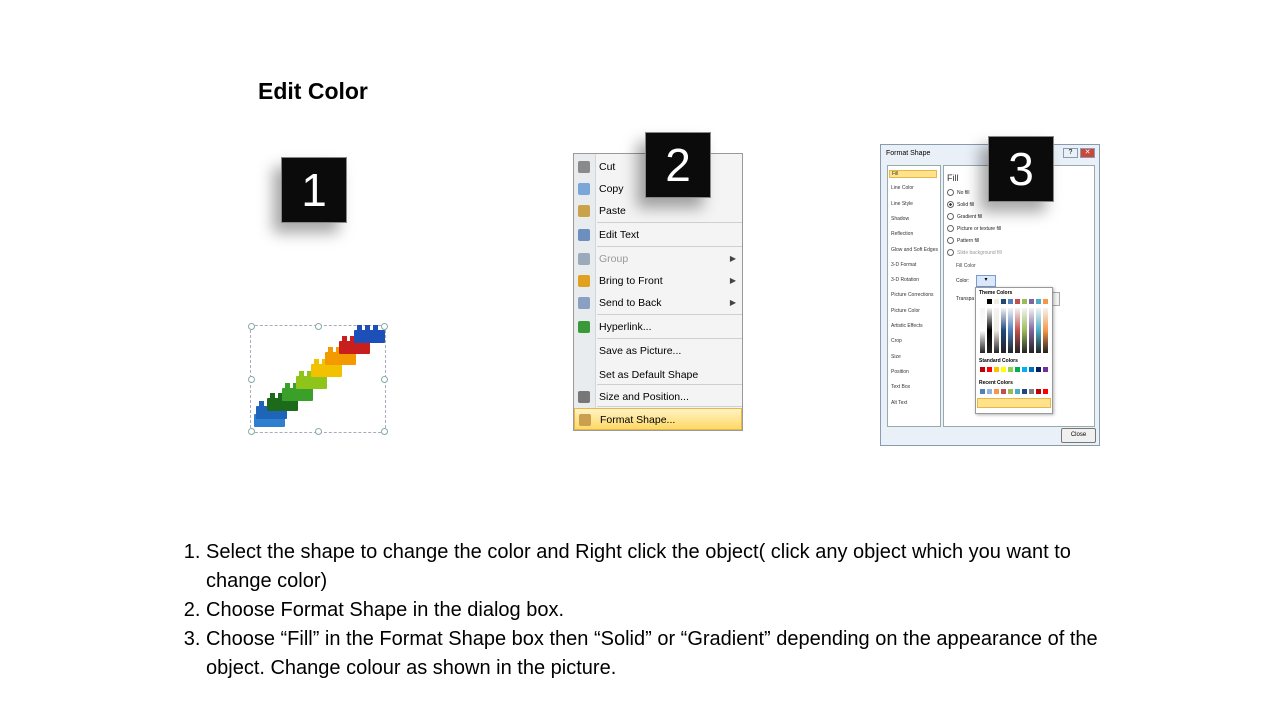  What do you see at coordinates (902, 234) in the screenshot?
I see `category-reflection: Reflection` at bounding box center [902, 234].